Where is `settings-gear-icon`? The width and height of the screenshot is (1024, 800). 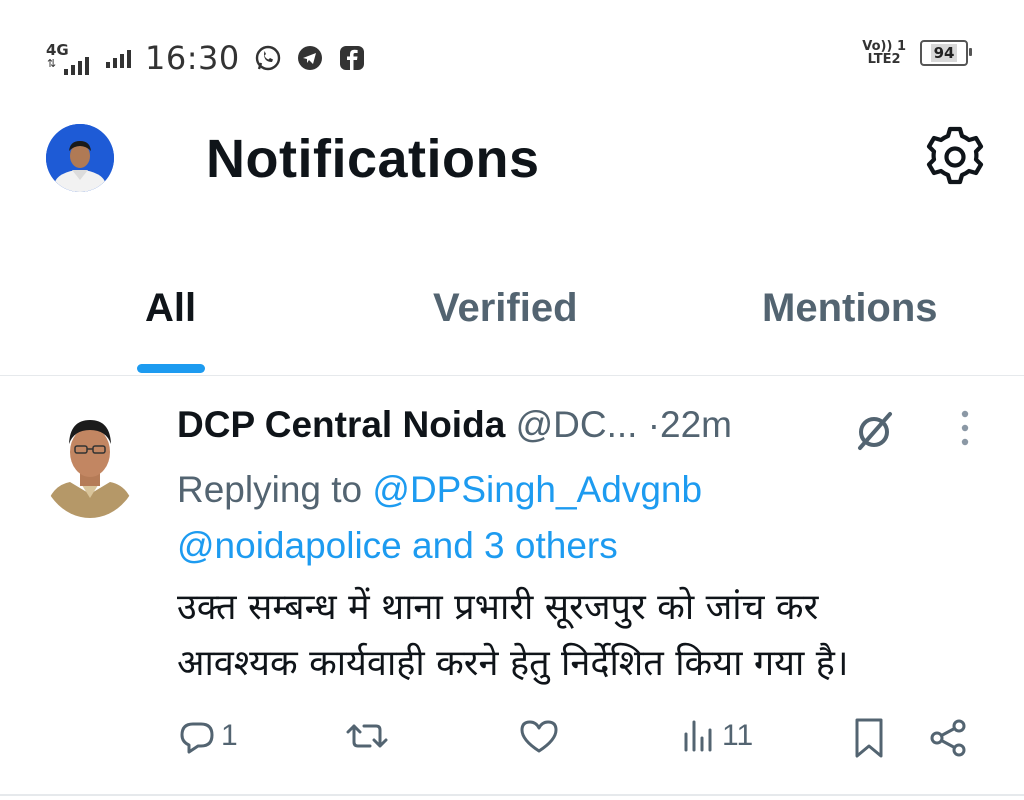
settings-gear-icon is located at coordinates (955, 157).